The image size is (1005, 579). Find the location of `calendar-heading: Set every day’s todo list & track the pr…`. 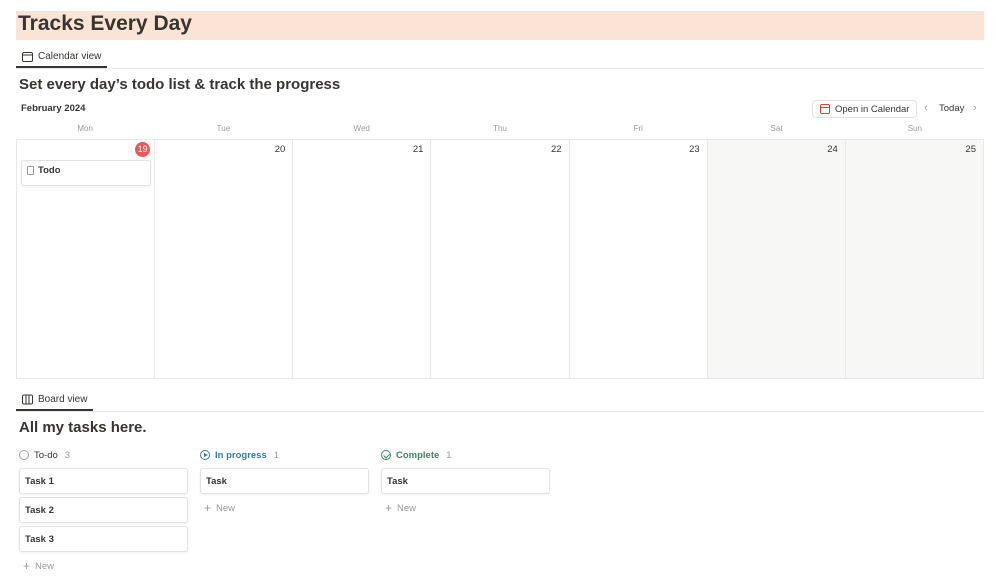

calendar-heading: Set every day’s todo list & track the pr… is located at coordinates (180, 84).